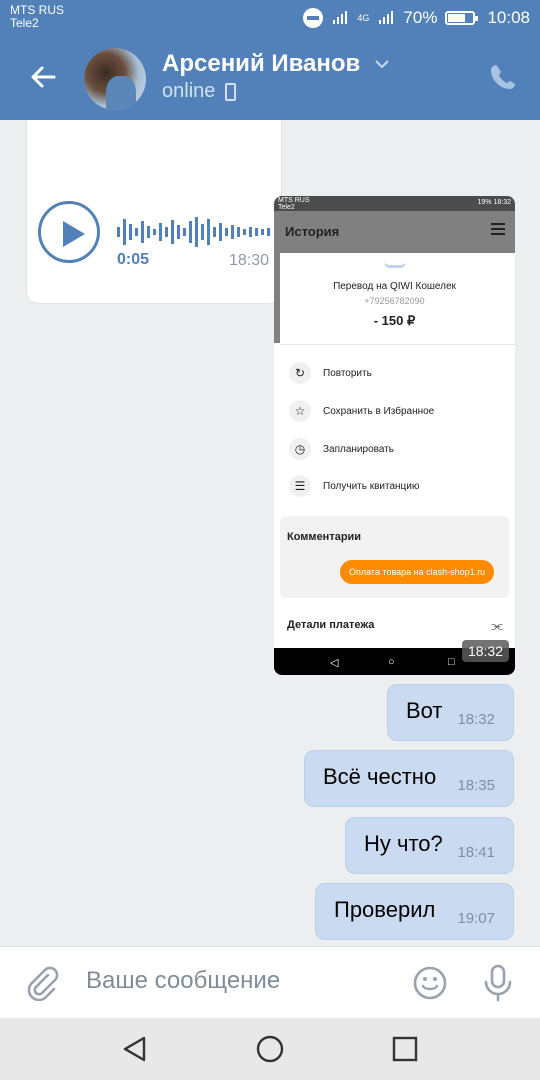 This screenshot has width=540, height=1080. I want to click on action-repeat: ↻ Повторить, so click(330, 373).